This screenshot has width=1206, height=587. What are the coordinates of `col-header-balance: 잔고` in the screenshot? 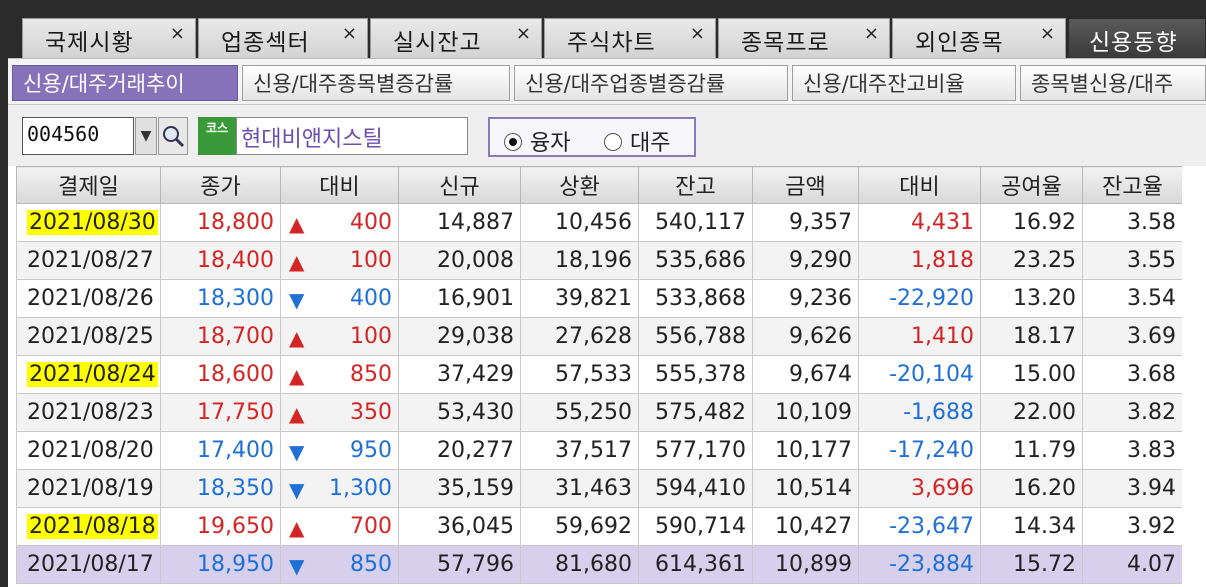 It's located at (695, 185).